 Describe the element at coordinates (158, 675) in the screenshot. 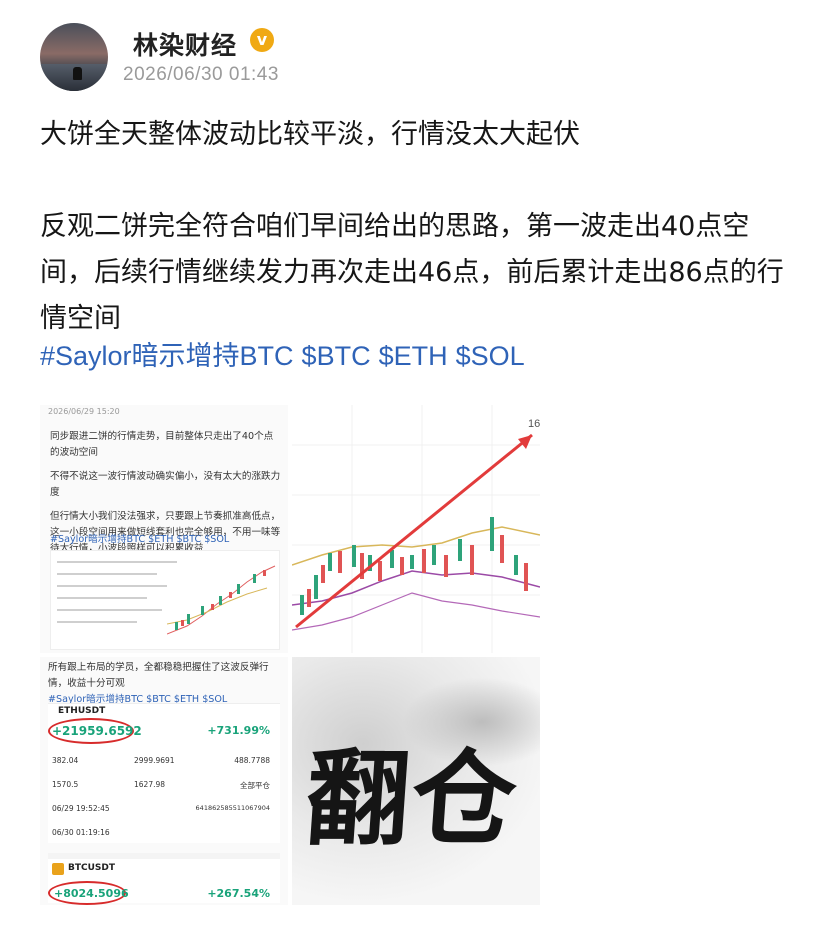

I see `profit-caption-text: 所有跟上布局的学员，全都稳稳把握住了这波反弹行情，收益十分可观` at that location.